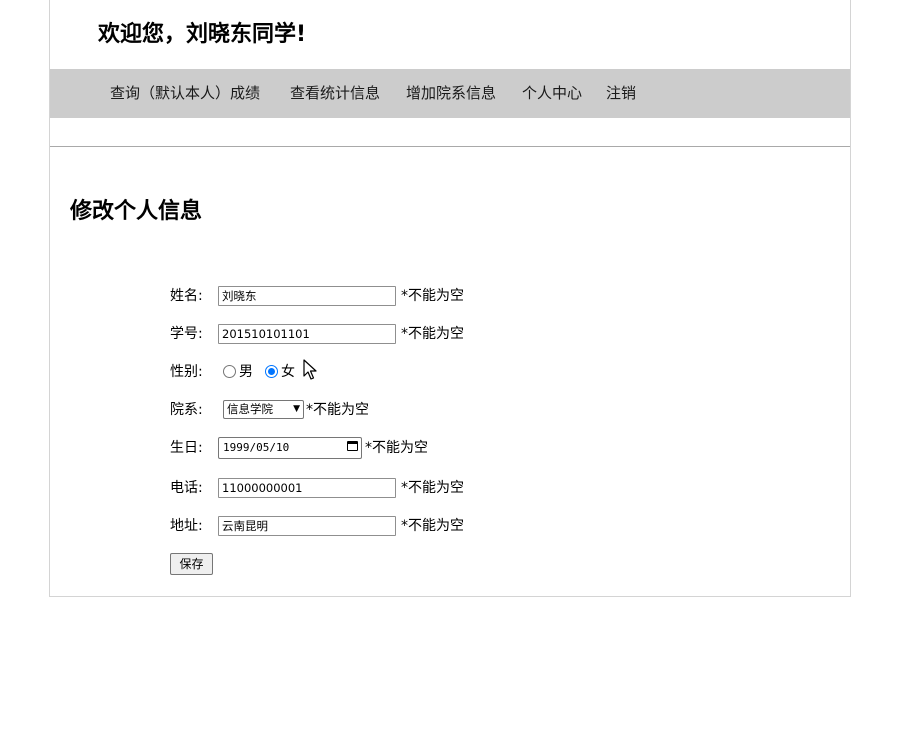 The height and width of the screenshot is (735, 916). I want to click on department-select: 信息学院 ▼, so click(263, 409).